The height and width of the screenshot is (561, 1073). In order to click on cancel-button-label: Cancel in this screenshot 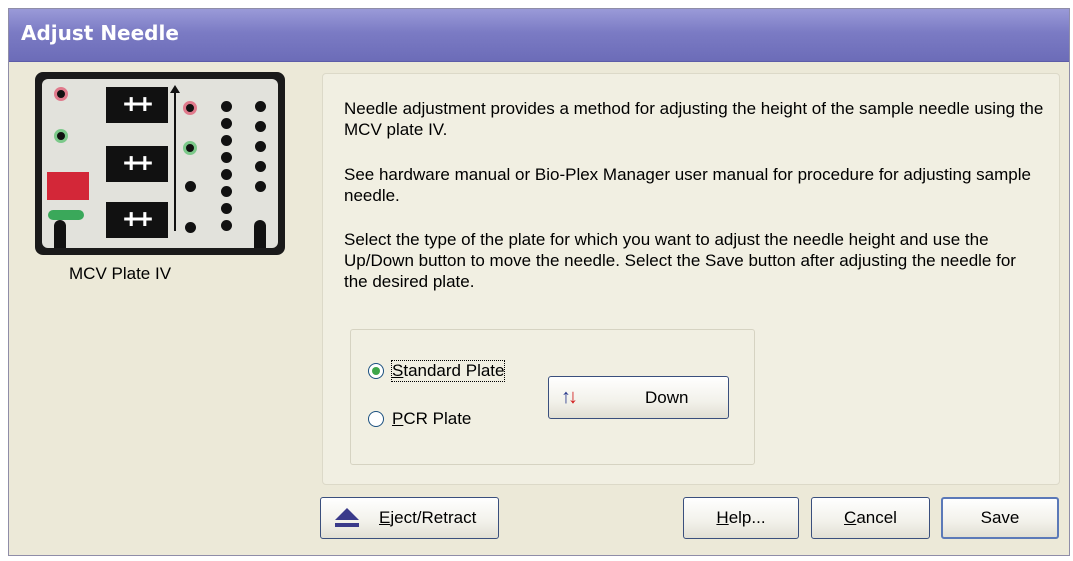, I will do `click(870, 517)`.